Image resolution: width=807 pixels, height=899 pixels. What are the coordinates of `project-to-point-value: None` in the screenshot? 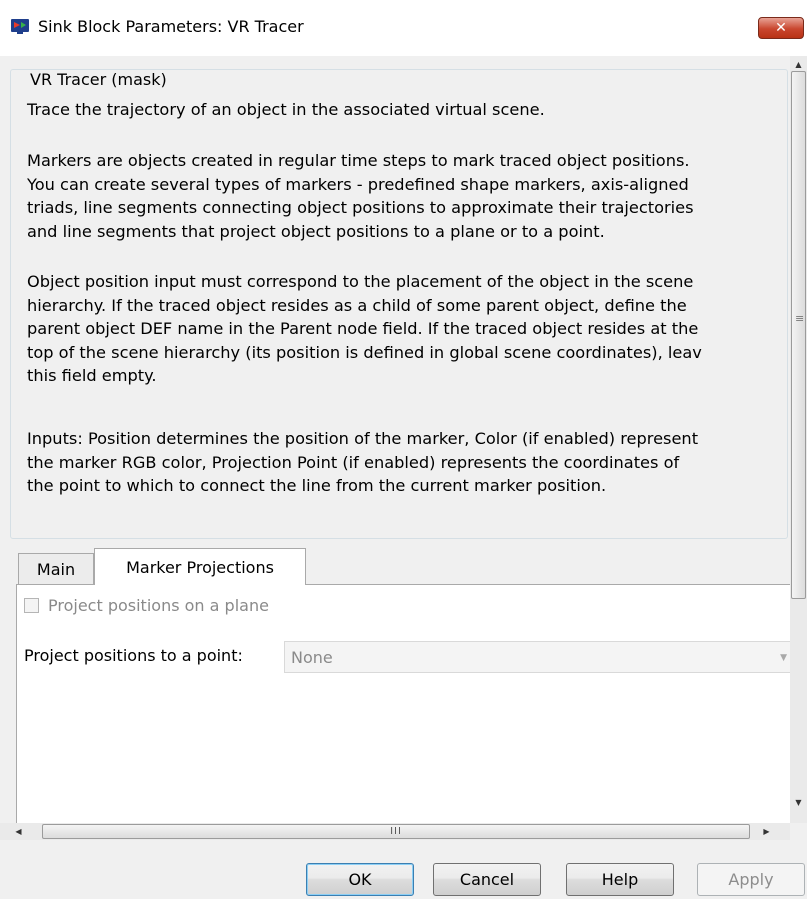 It's located at (312, 657).